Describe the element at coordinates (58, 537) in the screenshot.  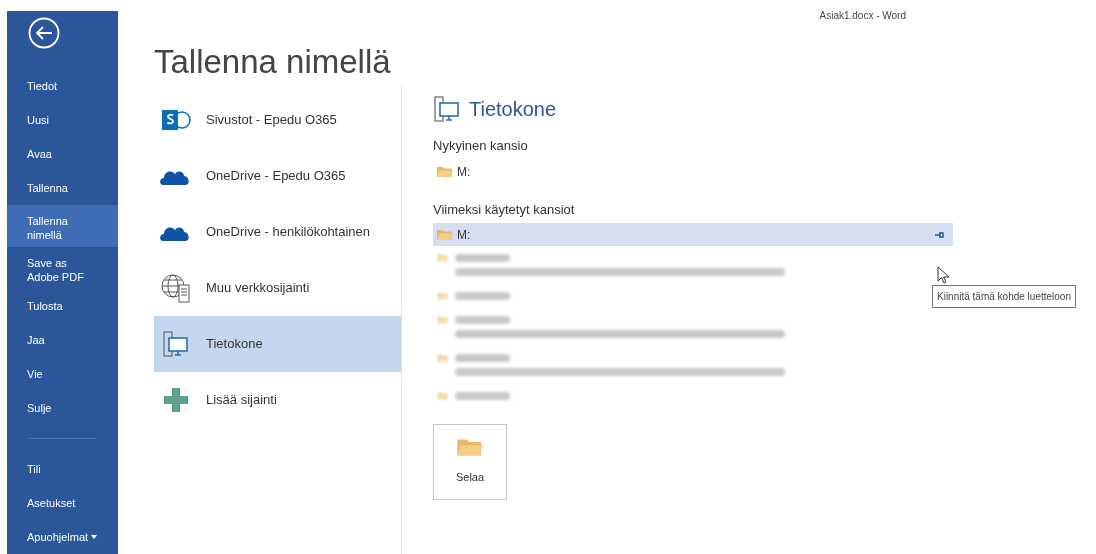
I see `sidebar-item-label: Apuohjelmat` at that location.